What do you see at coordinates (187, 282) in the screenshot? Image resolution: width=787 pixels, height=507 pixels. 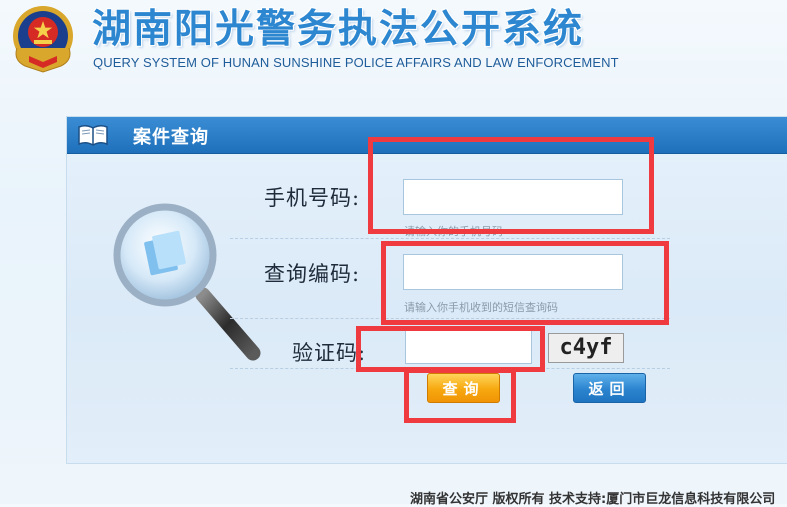 I see `magnifier-icon` at bounding box center [187, 282].